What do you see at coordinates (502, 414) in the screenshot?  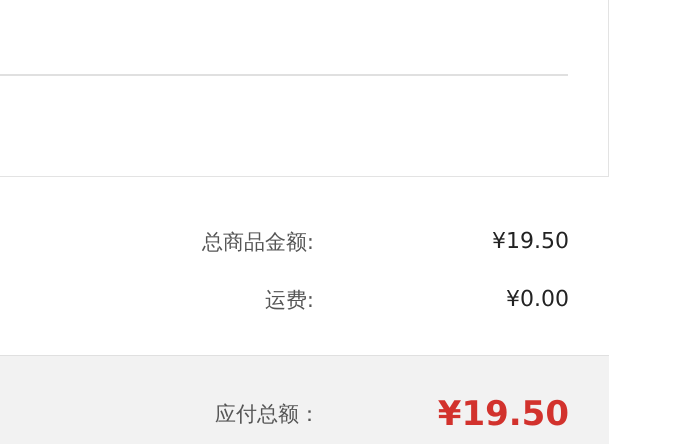 I see `total-amount: ¥19.50` at bounding box center [502, 414].